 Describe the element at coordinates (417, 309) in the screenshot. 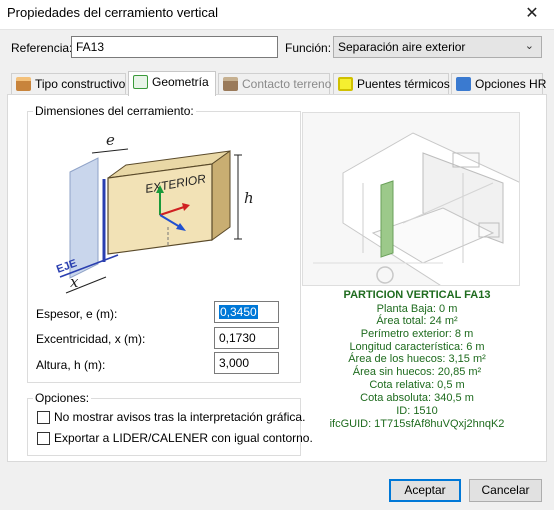

I see `info-line: Planta Baja: 0 m` at that location.